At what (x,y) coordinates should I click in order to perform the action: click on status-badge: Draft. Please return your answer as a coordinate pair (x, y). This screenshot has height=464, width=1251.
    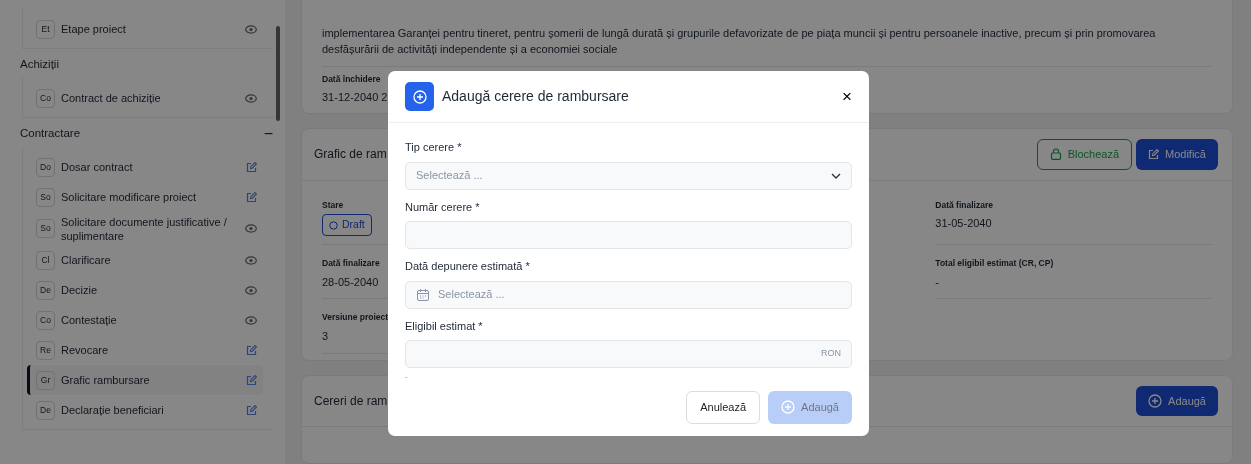
    Looking at the image, I should click on (347, 225).